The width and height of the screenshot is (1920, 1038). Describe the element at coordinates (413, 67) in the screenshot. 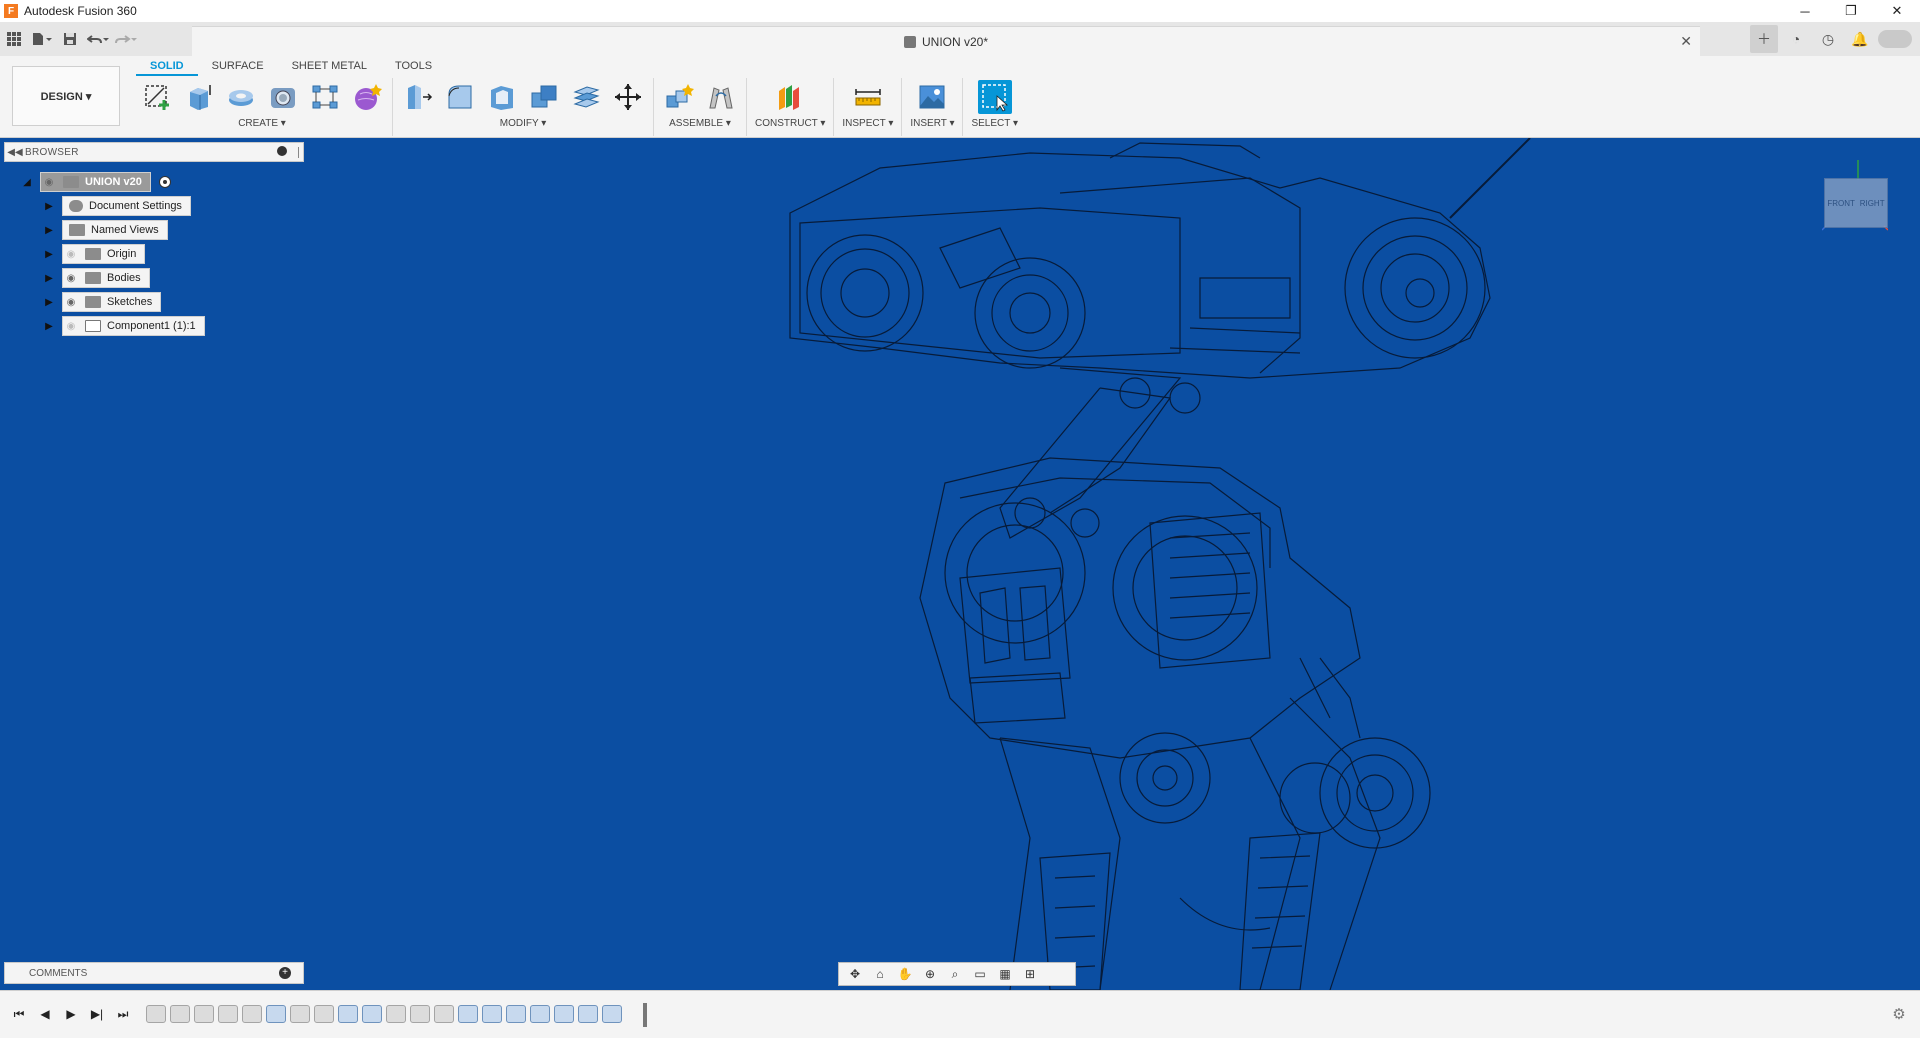

I see `tab-tools: TOOLS` at that location.